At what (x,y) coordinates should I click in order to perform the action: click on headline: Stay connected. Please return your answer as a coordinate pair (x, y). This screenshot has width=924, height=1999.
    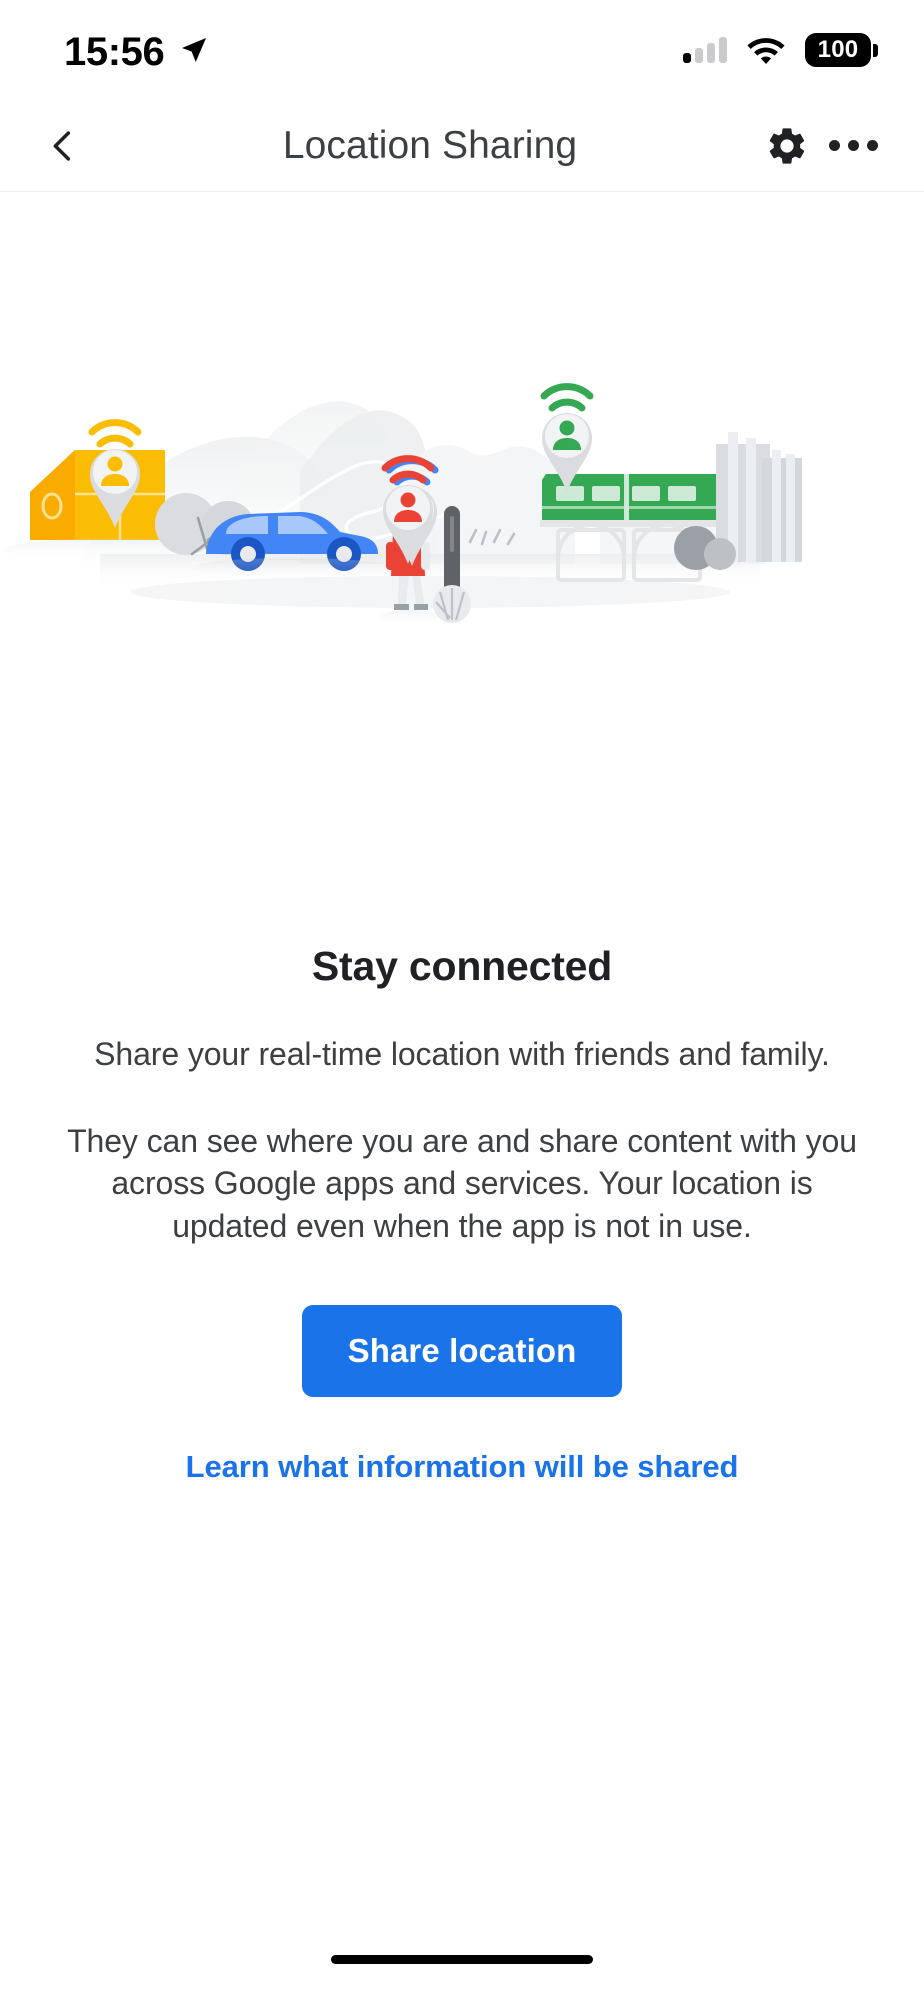
    Looking at the image, I should click on (462, 966).